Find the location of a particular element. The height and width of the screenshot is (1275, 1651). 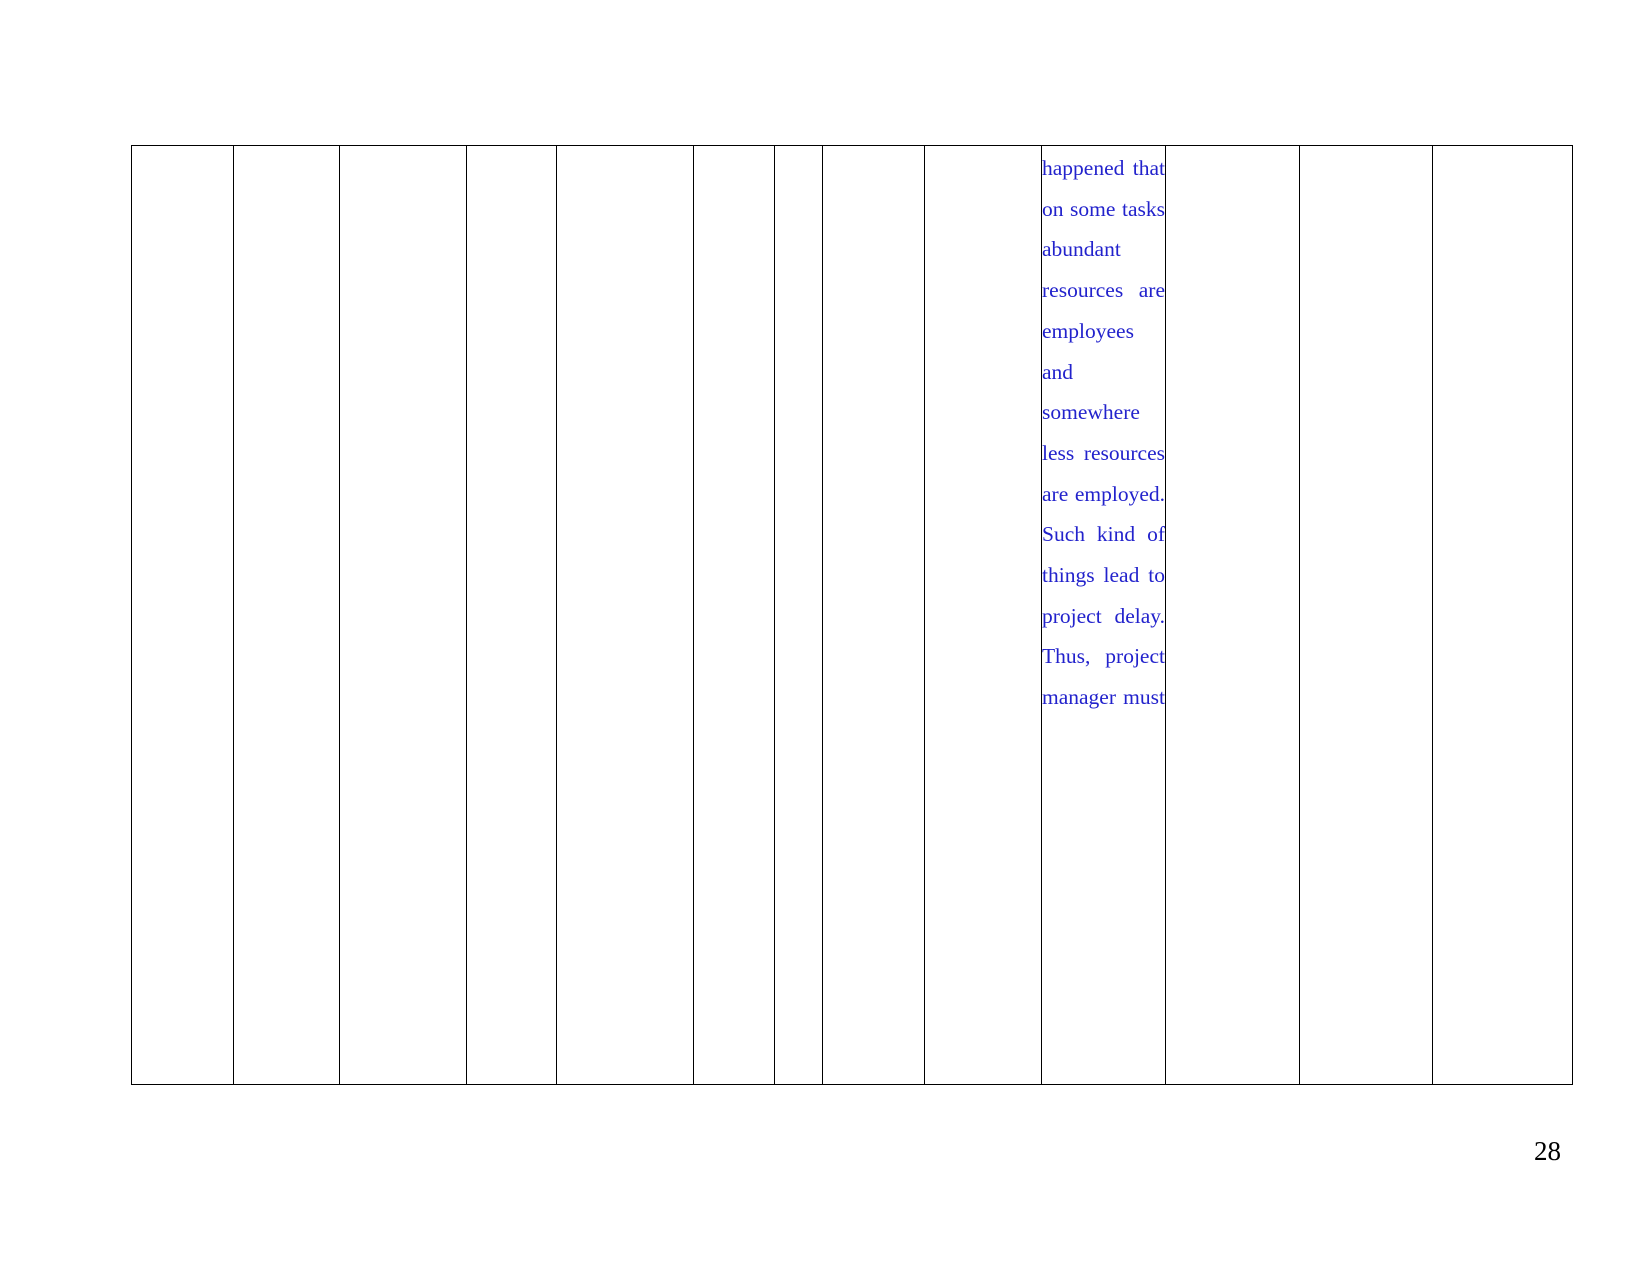

page-number: 28 is located at coordinates (1547, 1151).